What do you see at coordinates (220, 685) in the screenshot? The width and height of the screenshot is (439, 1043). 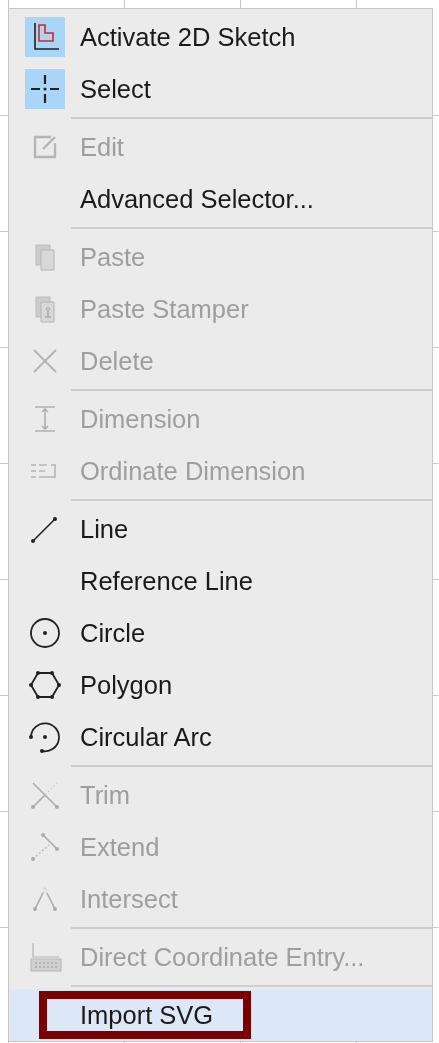 I see `menu-item: Polygon` at bounding box center [220, 685].